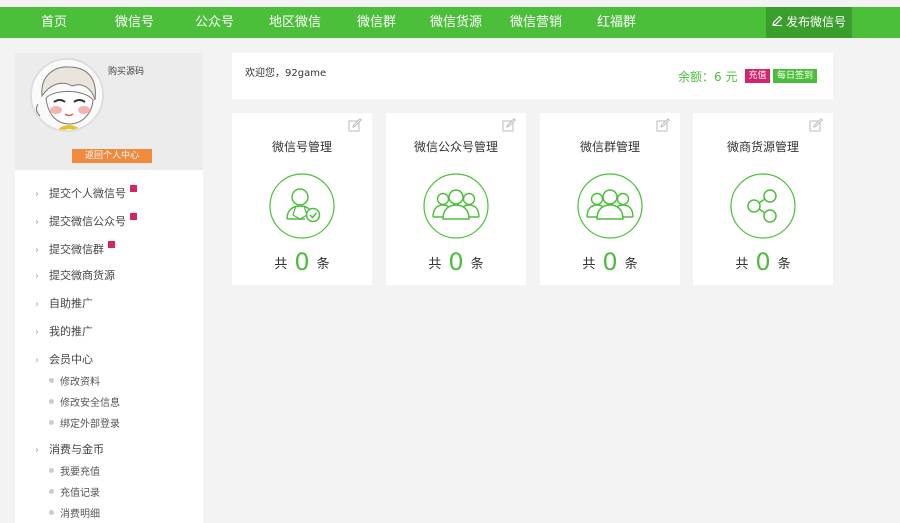 The image size is (900, 523). What do you see at coordinates (214, 22) in the screenshot?
I see `nav-item-official-account: 公众号` at bounding box center [214, 22].